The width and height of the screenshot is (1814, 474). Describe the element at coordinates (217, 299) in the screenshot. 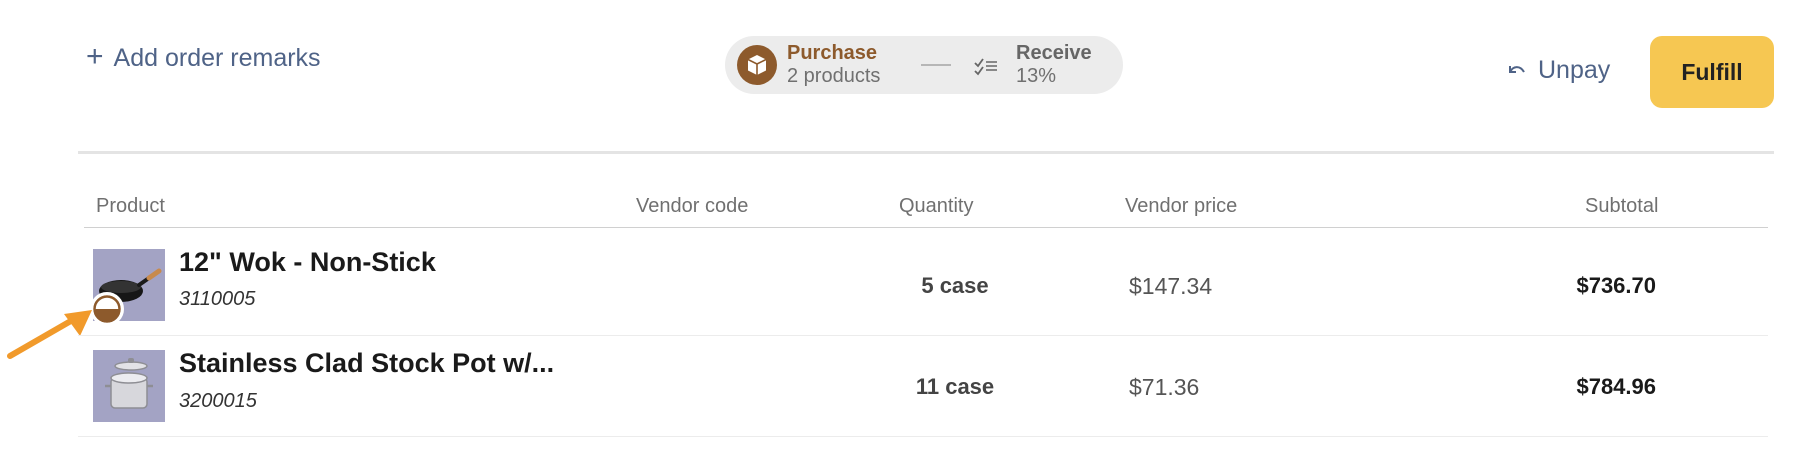

I see `product-sku: 3110005` at that location.